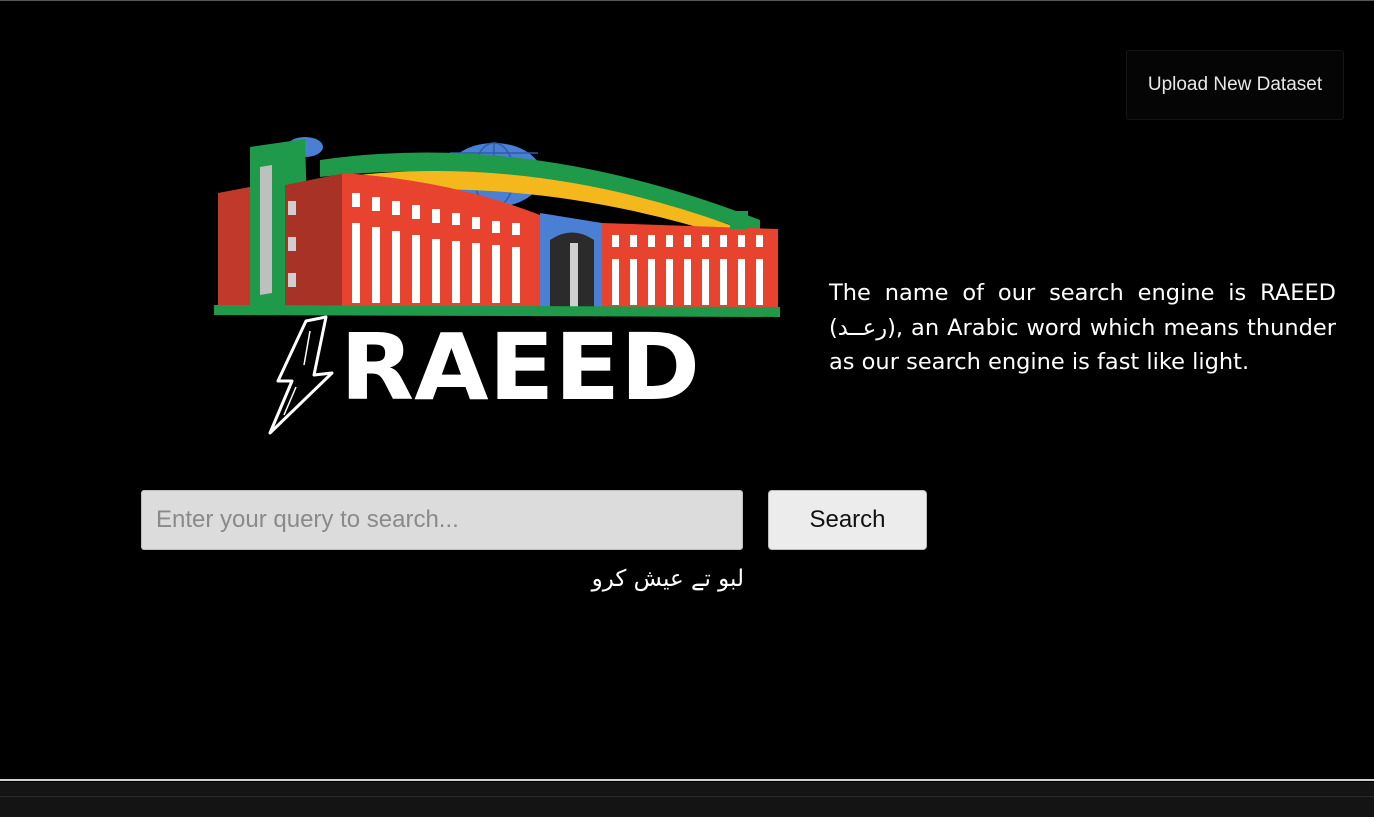  Describe the element at coordinates (301, 375) in the screenshot. I see `lightning-bolt-icon` at that location.